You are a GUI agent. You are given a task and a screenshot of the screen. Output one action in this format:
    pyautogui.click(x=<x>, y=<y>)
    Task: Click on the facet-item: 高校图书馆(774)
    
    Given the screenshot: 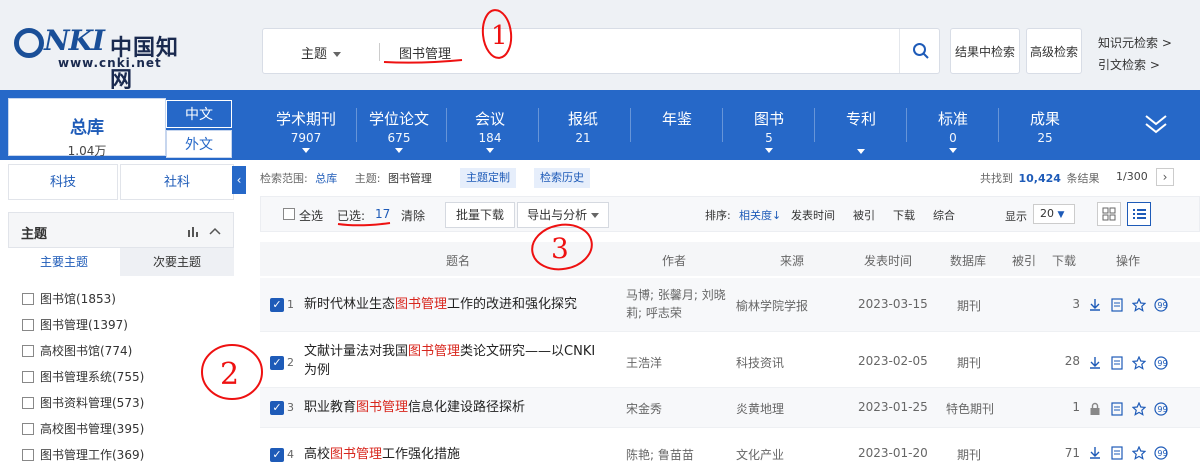 What is the action you would take?
    pyautogui.click(x=77, y=350)
    